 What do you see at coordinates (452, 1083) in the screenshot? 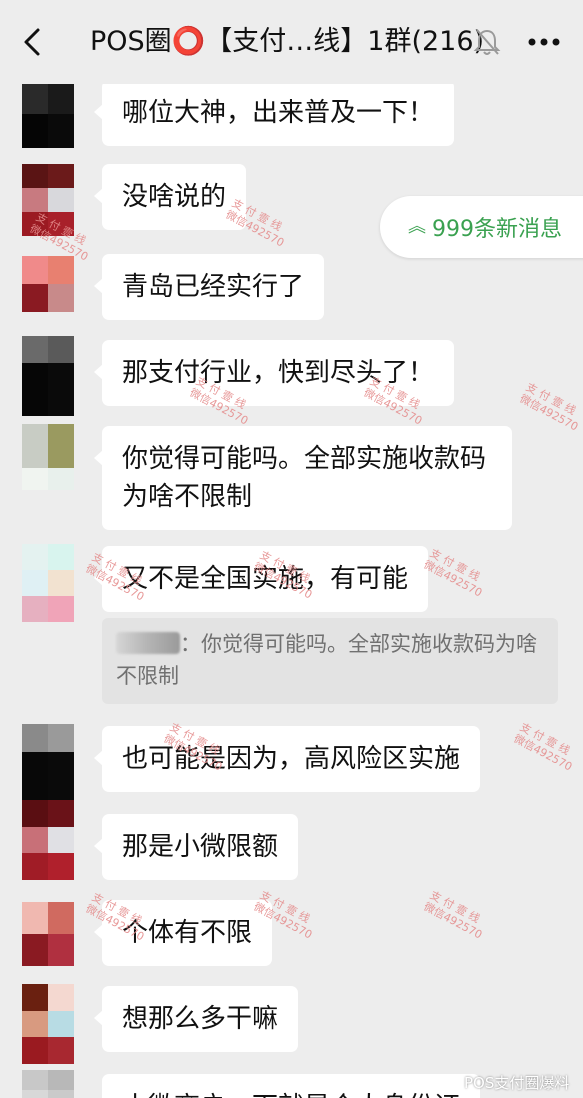
I see `wechat-icon` at bounding box center [452, 1083].